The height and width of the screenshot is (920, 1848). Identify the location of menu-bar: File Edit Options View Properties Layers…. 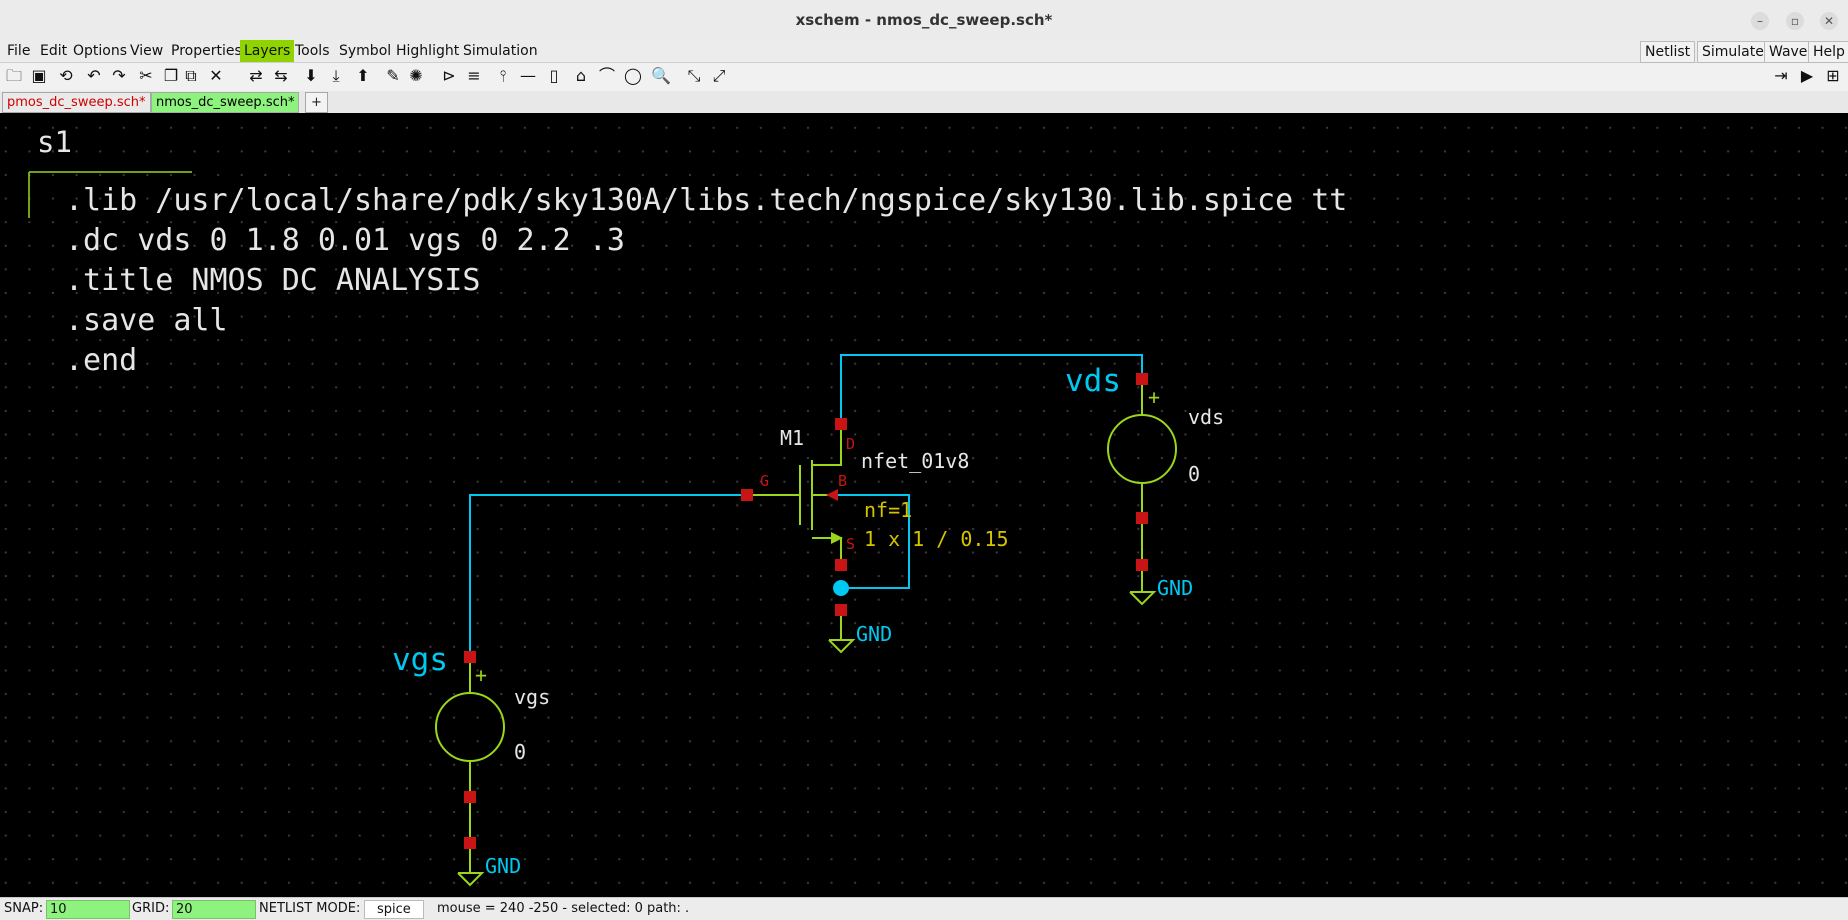
(924, 51).